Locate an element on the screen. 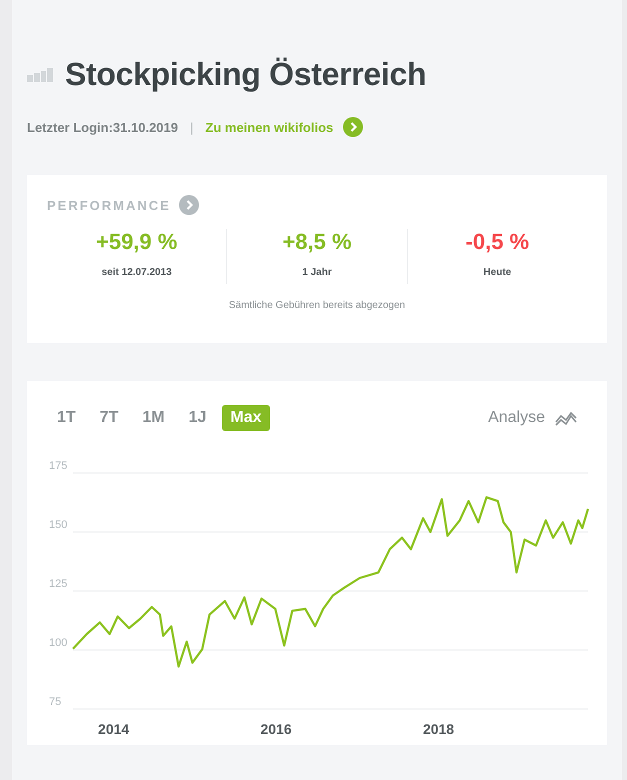  analyse-link: Analyse is located at coordinates (516, 418).